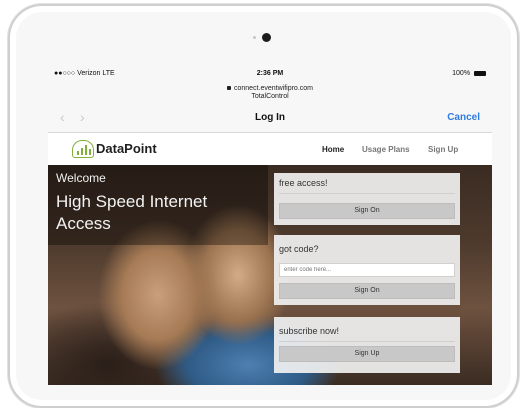 This screenshot has width=525, height=408. I want to click on wifi-signal-logo-icon, so click(83, 149).